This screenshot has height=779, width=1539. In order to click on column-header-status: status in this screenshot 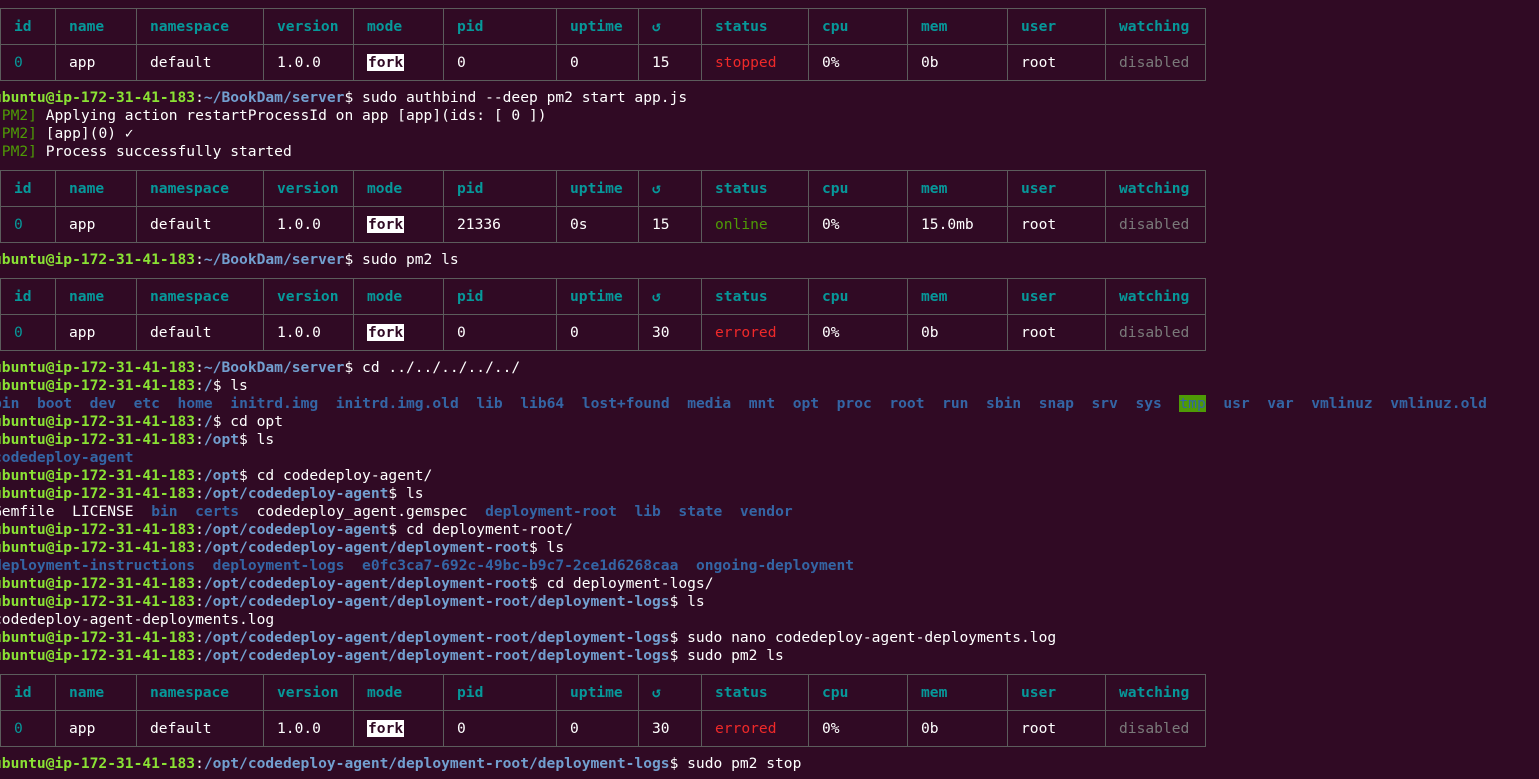, I will do `click(755, 692)`.